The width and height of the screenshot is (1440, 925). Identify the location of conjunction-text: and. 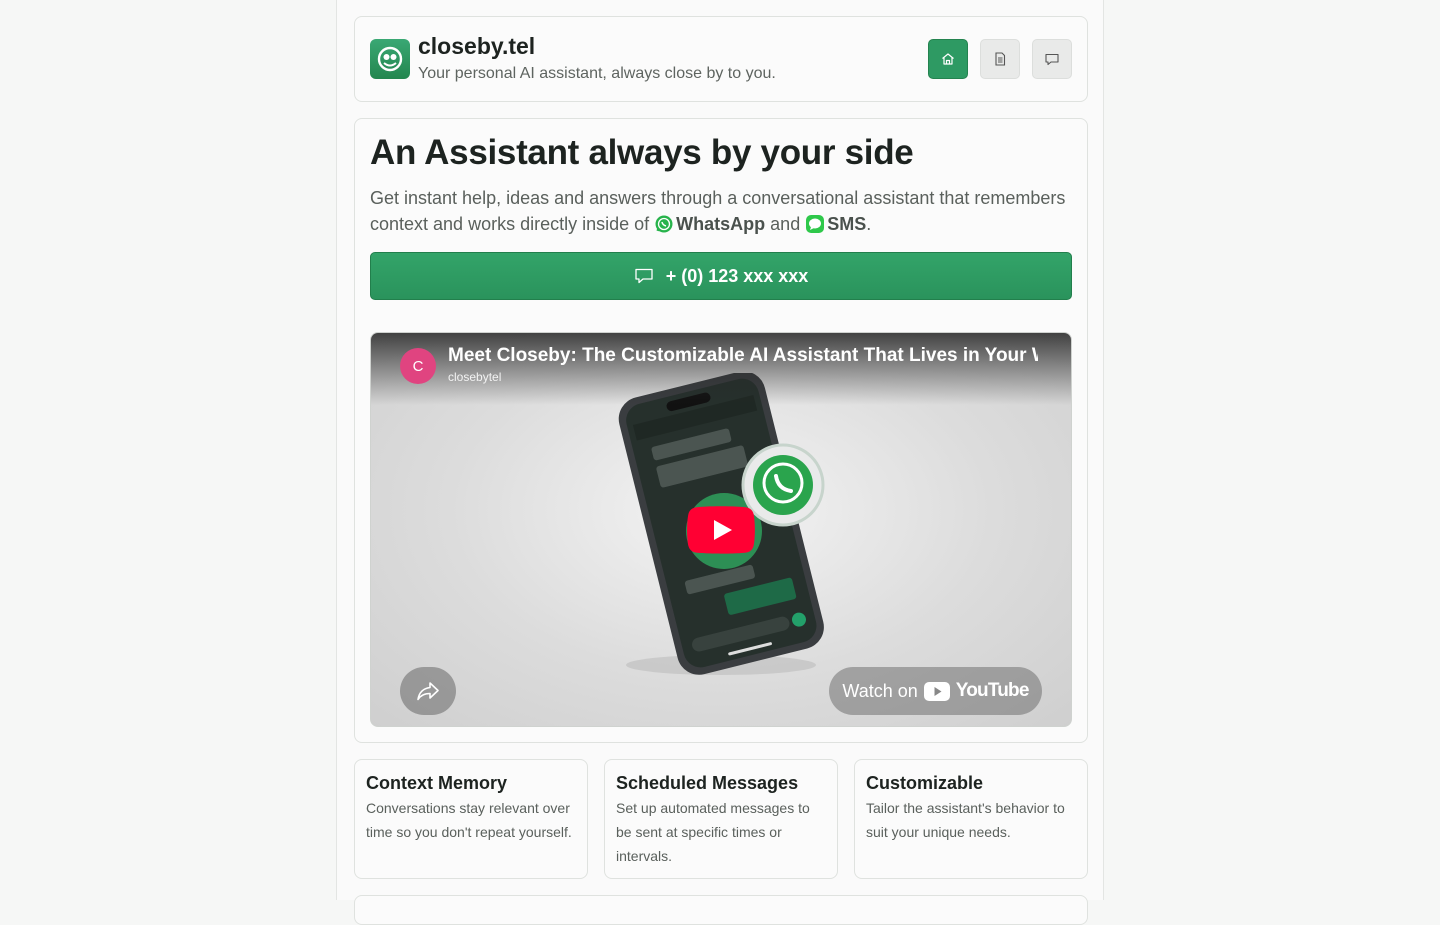
(785, 224).